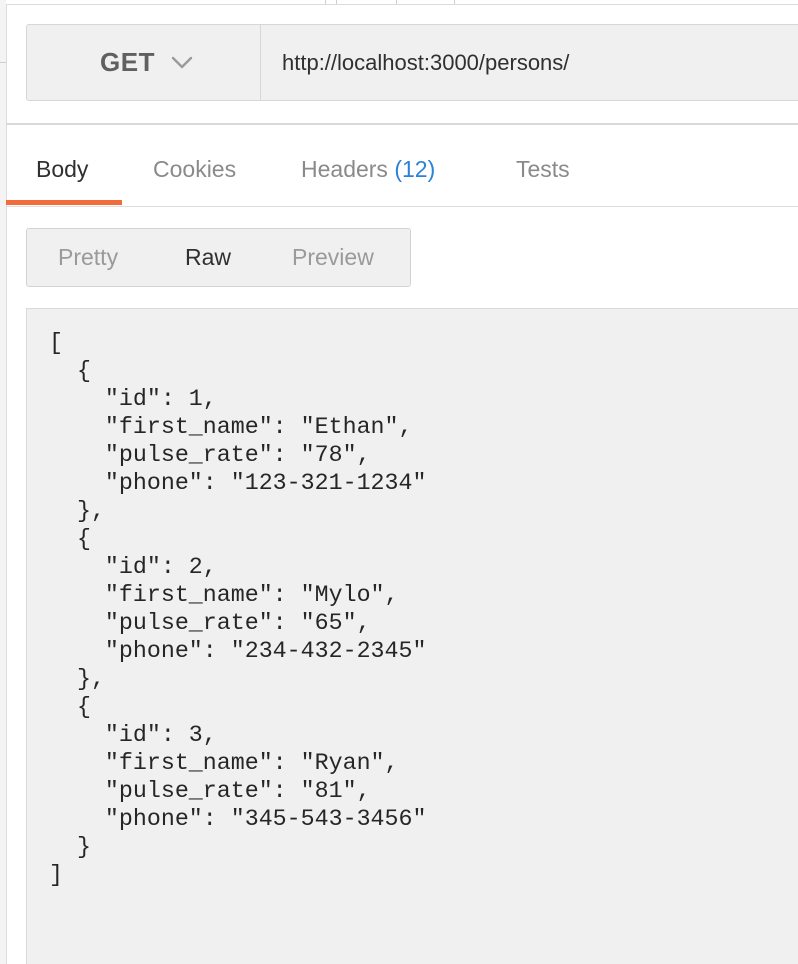  What do you see at coordinates (133, 399) in the screenshot?
I see `code-line: "id": 1,` at bounding box center [133, 399].